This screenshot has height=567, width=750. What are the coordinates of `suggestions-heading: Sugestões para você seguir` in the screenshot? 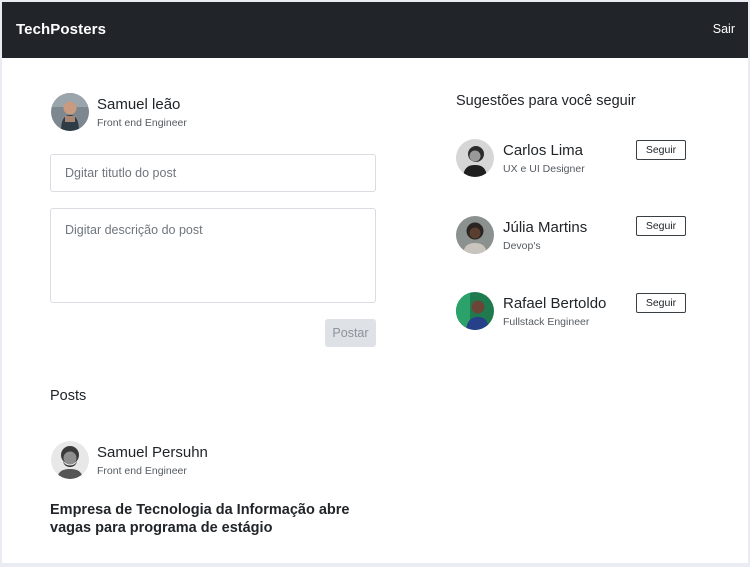 It's located at (546, 101).